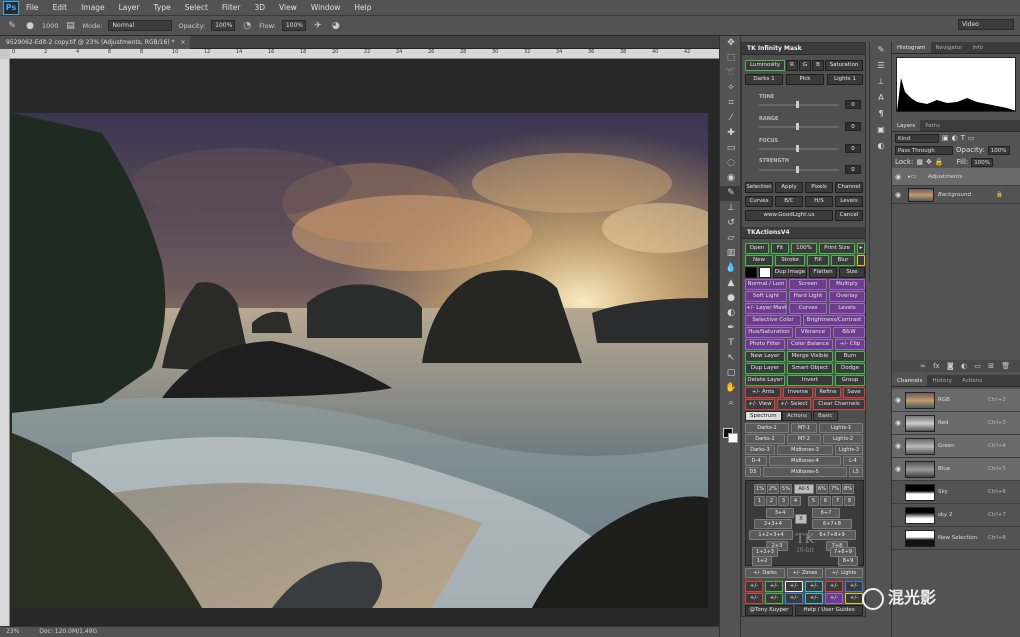 The height and width of the screenshot is (637, 1020). Describe the element at coordinates (731, 373) in the screenshot. I see `rectangle-tool-icon: ▢` at that location.